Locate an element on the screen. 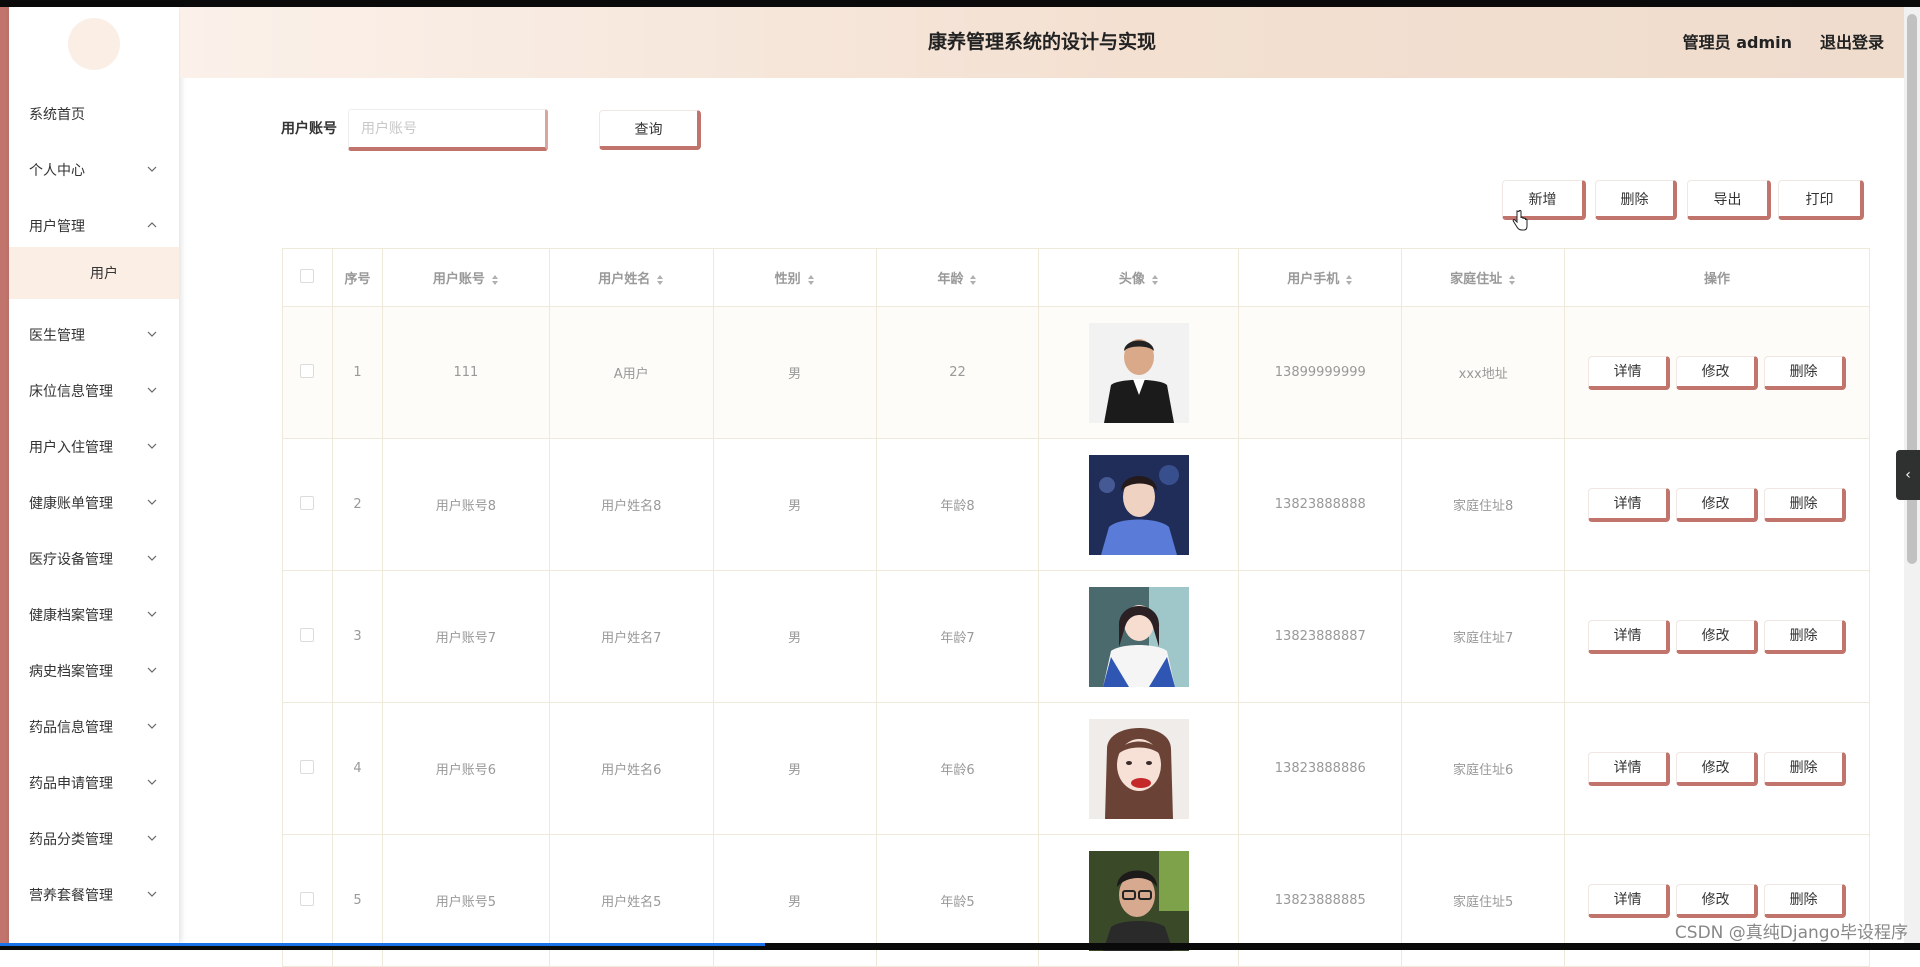 Image resolution: width=1920 pixels, height=967 pixels. page-title: 康养管理系统的设计与实现 is located at coordinates (1041, 42).